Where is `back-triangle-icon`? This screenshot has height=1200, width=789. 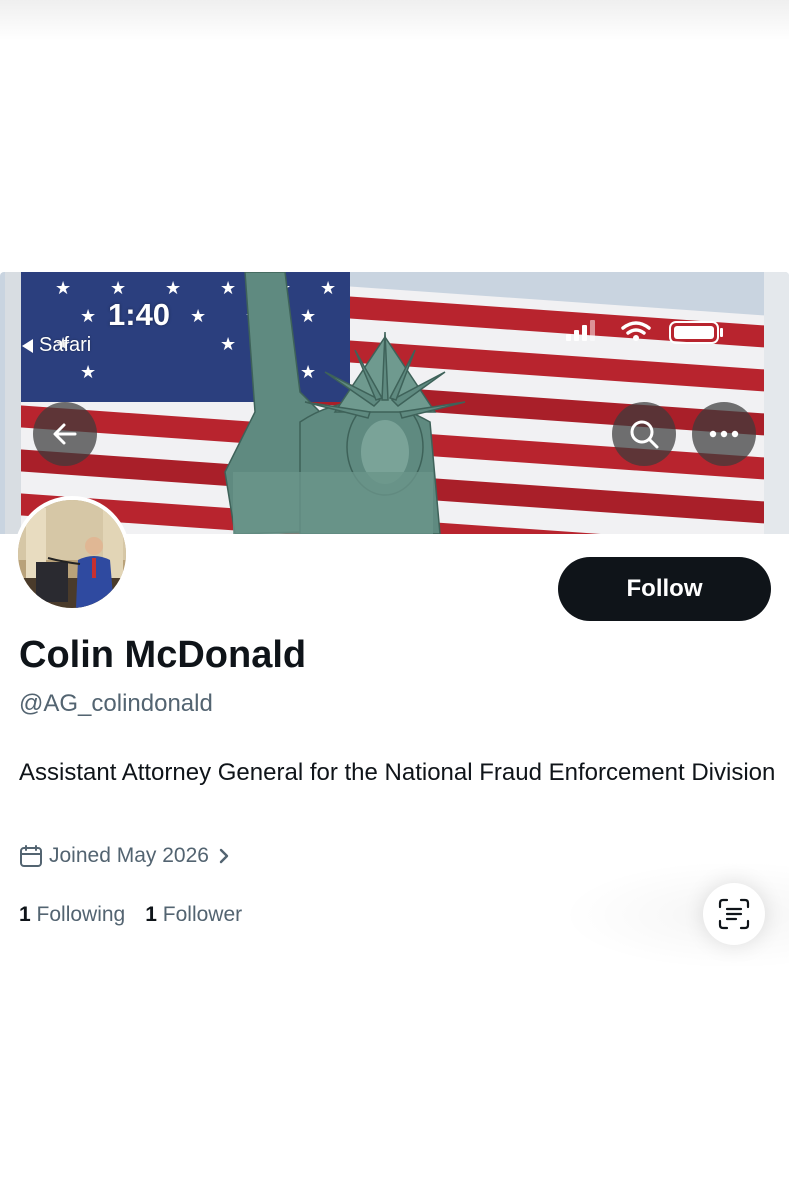 back-triangle-icon is located at coordinates (27, 345).